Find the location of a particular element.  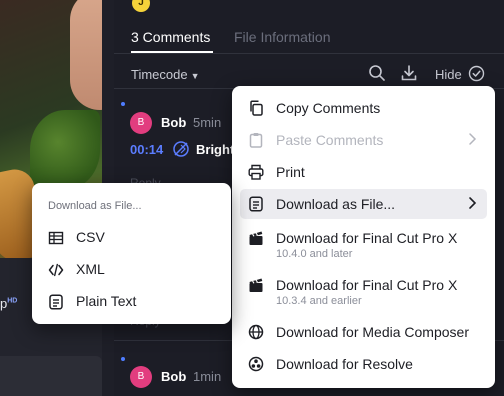

comment-time: 5min is located at coordinates (207, 122).